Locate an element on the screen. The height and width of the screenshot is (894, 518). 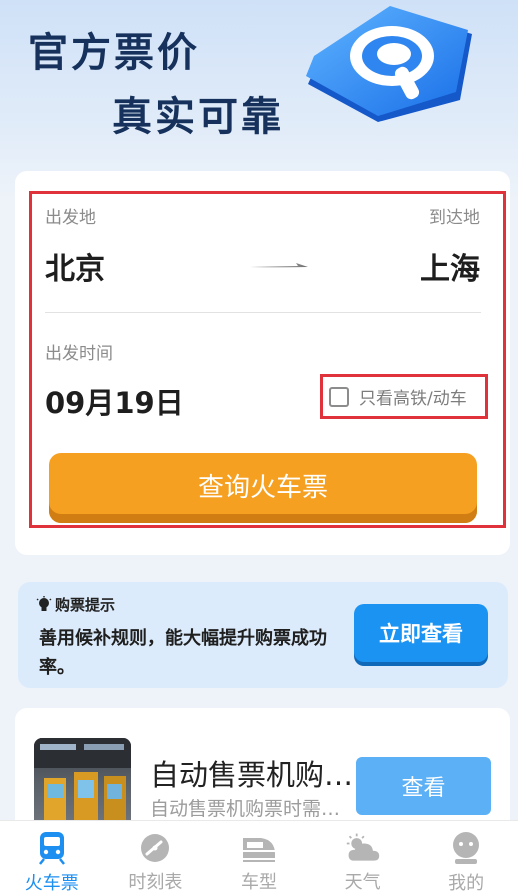
tips-body-text: 善用候补规则，能大幅提升购票成功率。 is located at coordinates (183, 653).